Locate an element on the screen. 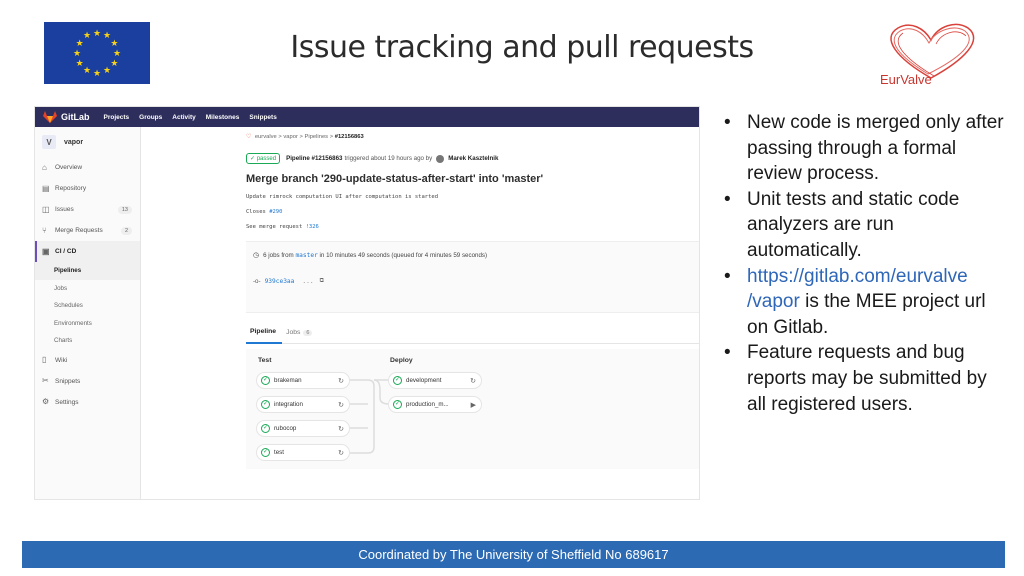  doc-icon: ▤ is located at coordinates (46, 188).